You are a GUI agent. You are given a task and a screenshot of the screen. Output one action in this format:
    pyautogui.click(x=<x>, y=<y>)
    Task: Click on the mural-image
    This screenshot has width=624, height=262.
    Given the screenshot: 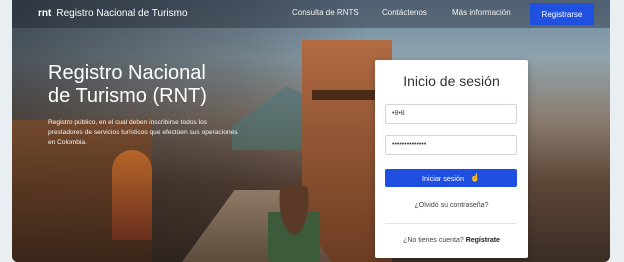 What is the action you would take?
    pyautogui.click(x=132, y=195)
    